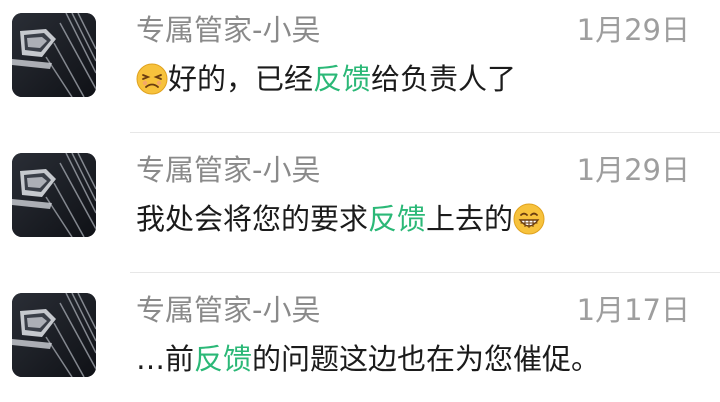  I want to click on message-text: 上去的, so click(470, 219).